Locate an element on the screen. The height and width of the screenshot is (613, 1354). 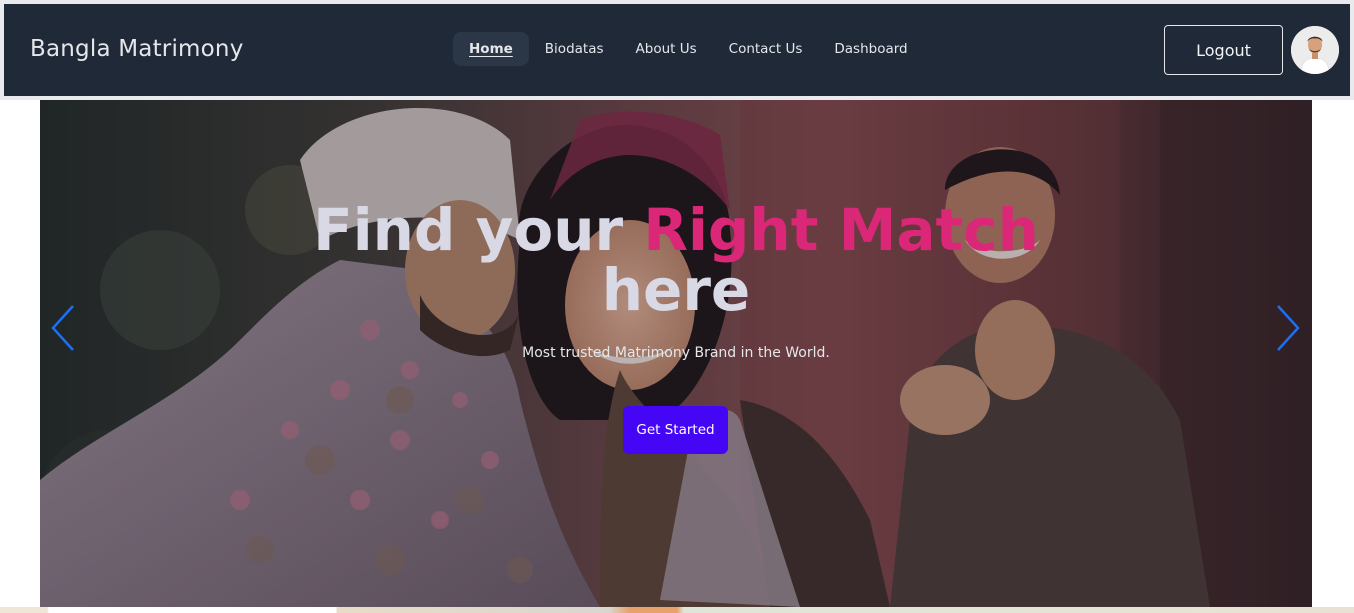
brand-logo: Bangla Matrimony is located at coordinates (137, 49).